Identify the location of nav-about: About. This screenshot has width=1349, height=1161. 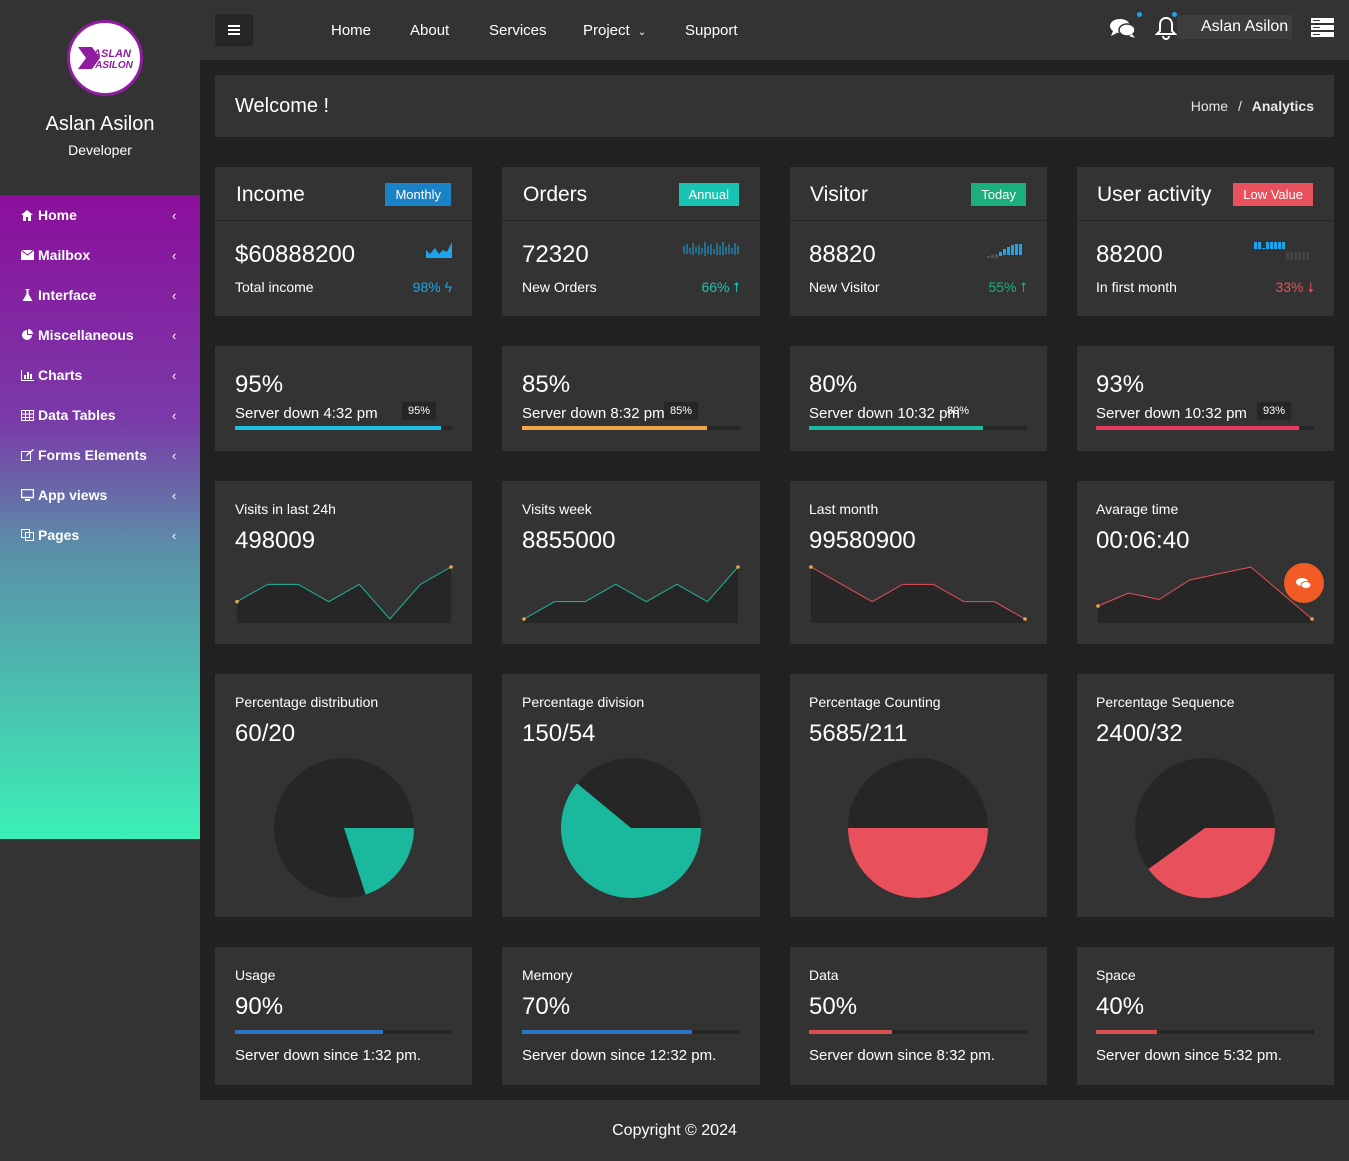
(429, 30).